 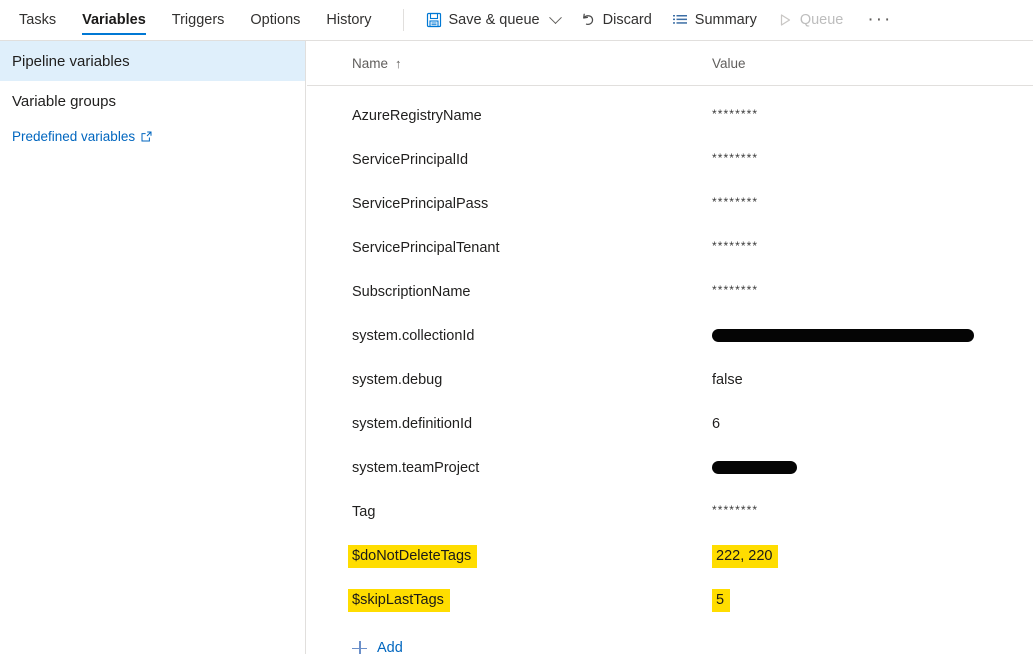 I want to click on variable-name-cell: ServicePrincipalId, so click(x=410, y=160).